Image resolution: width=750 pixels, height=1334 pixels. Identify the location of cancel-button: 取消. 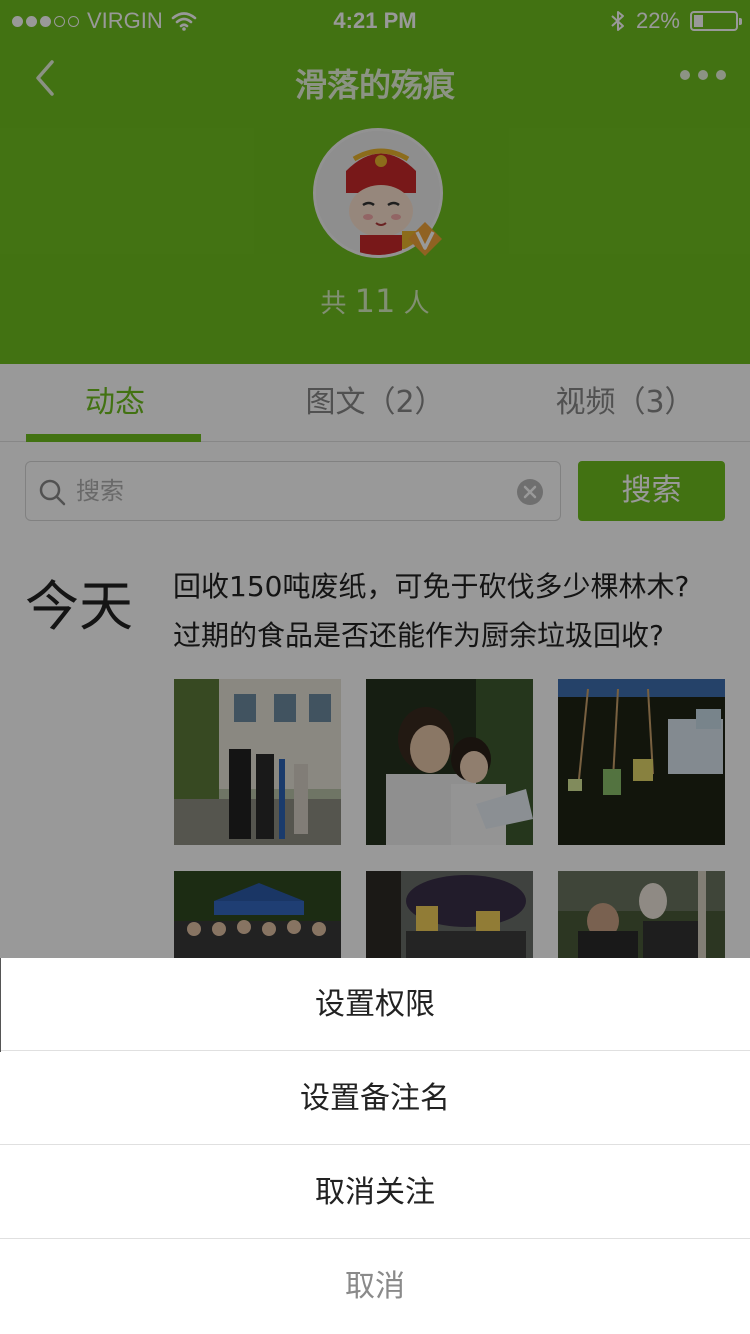
(375, 1286).